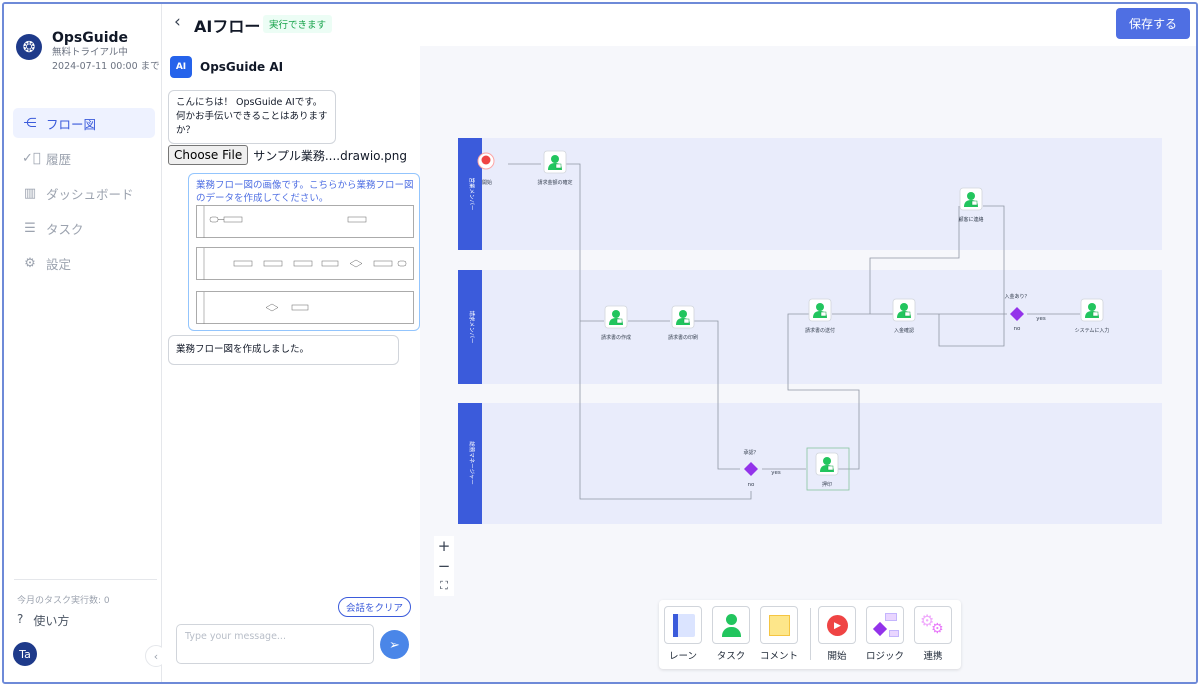 The image size is (1200, 686). I want to click on fit-view-button: ⛶, so click(444, 586).